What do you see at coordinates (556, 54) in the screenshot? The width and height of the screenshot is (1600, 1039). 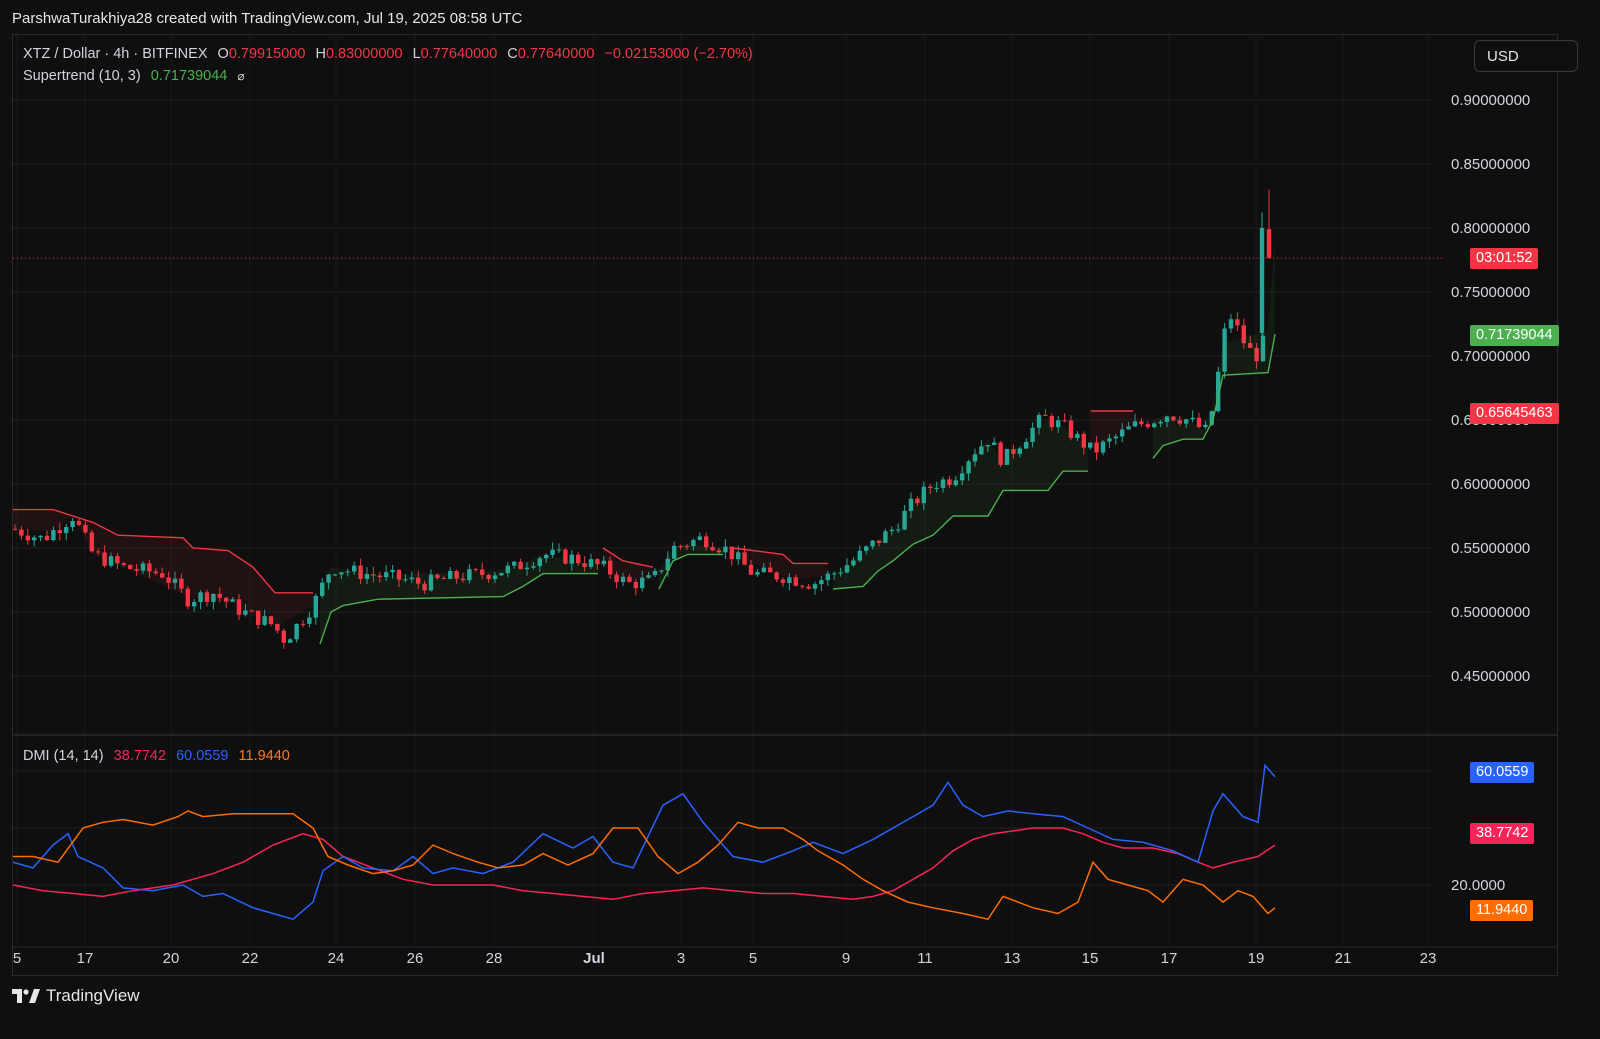 I see `close-value: 0.77640000` at bounding box center [556, 54].